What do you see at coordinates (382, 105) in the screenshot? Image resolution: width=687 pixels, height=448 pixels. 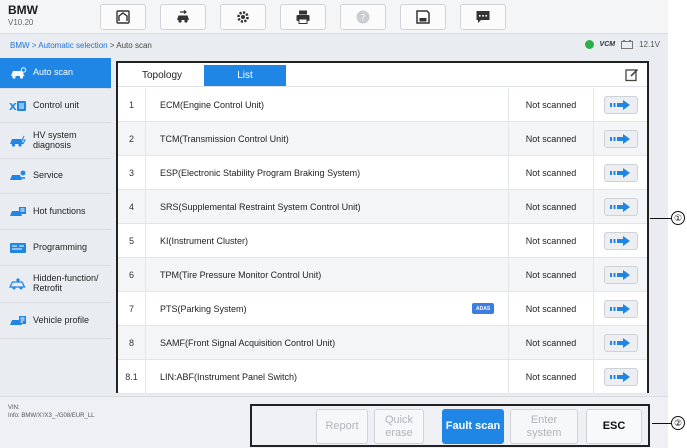 I see `table-row: 1 ECM(Engine Control Unit) Not scanned` at bounding box center [382, 105].